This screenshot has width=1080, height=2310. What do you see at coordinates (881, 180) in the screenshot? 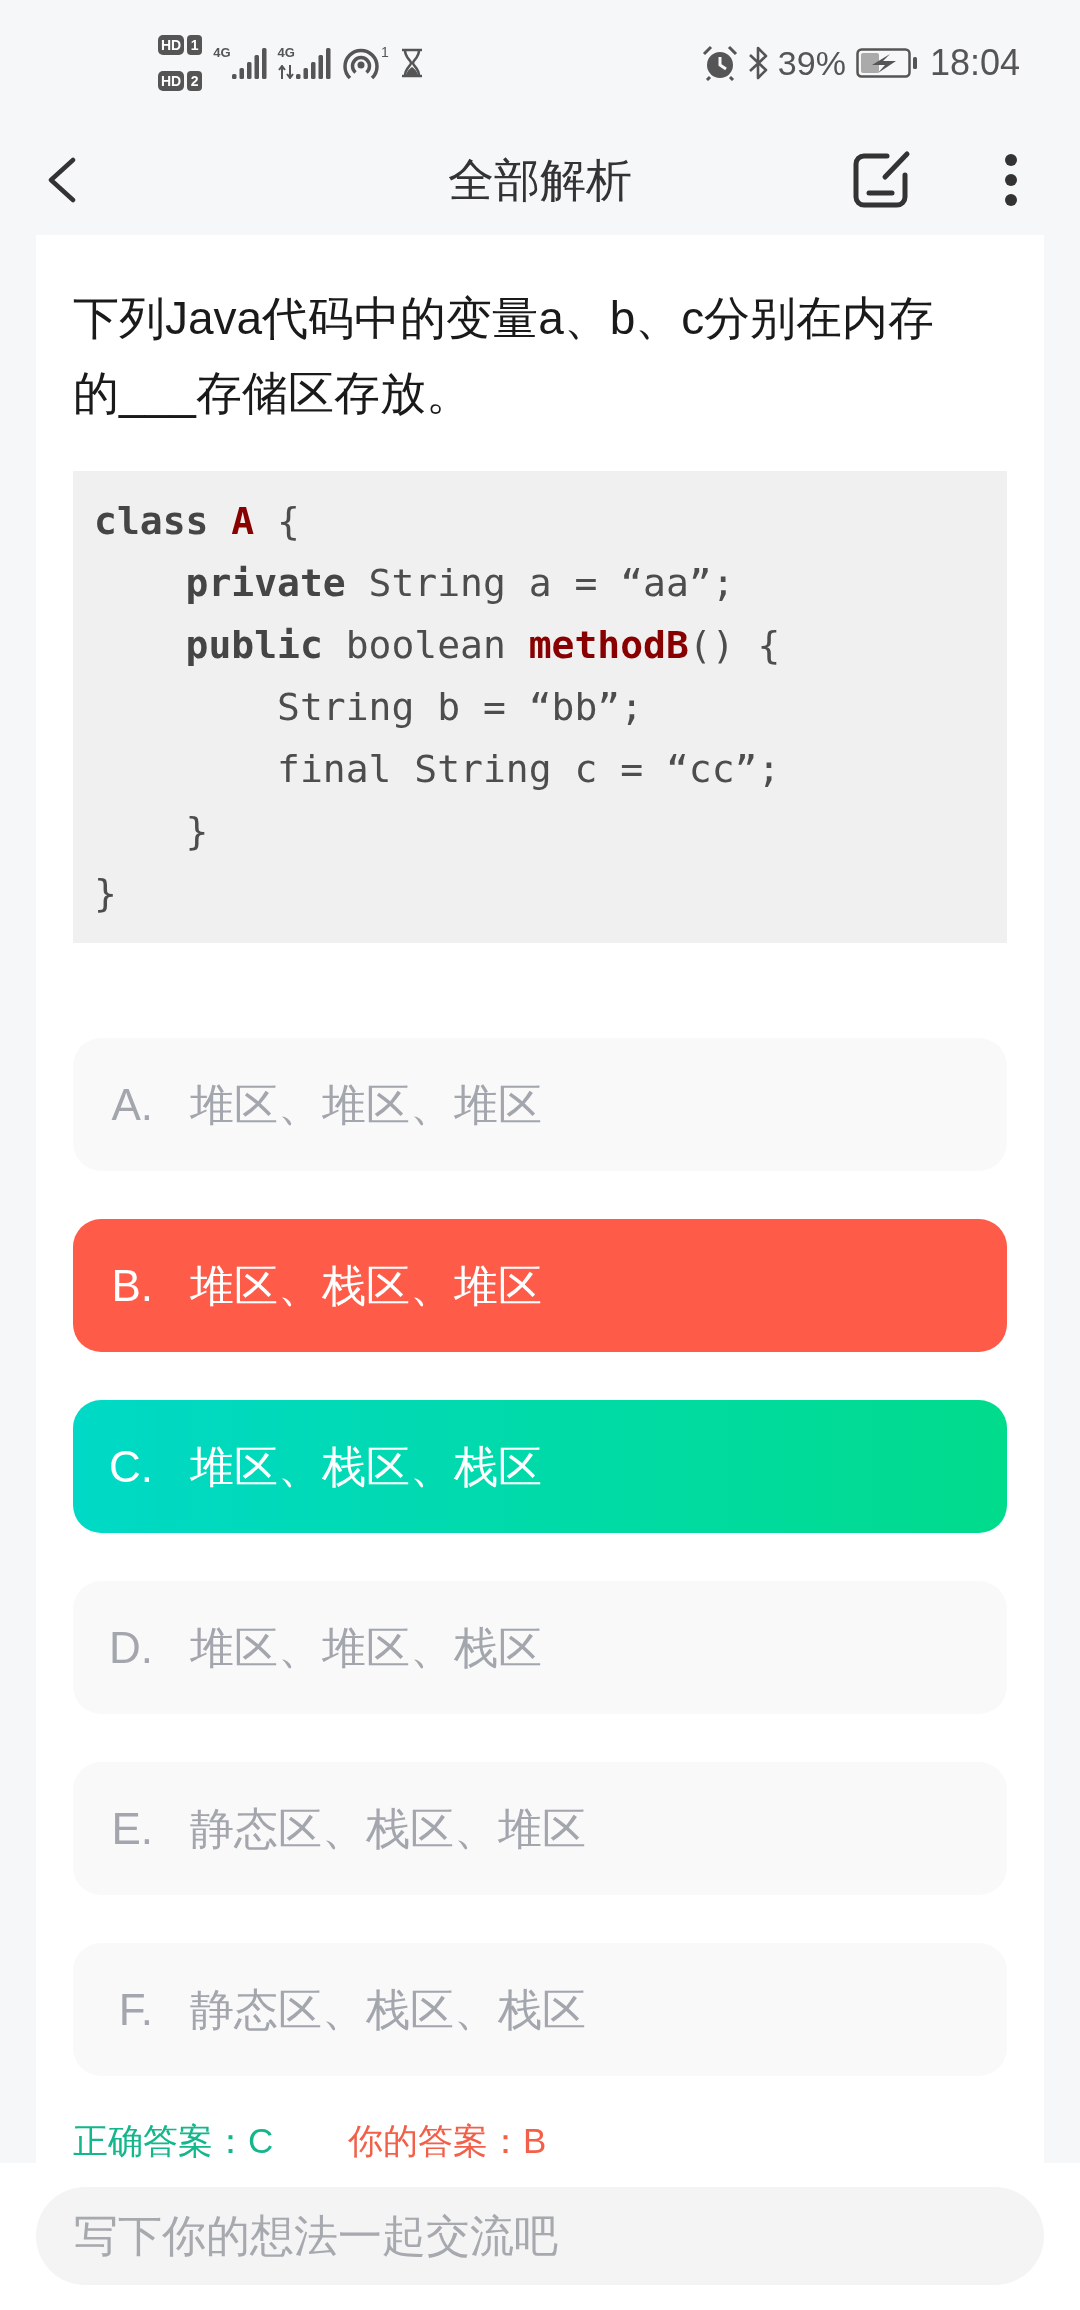
I see `edit-icon` at bounding box center [881, 180].